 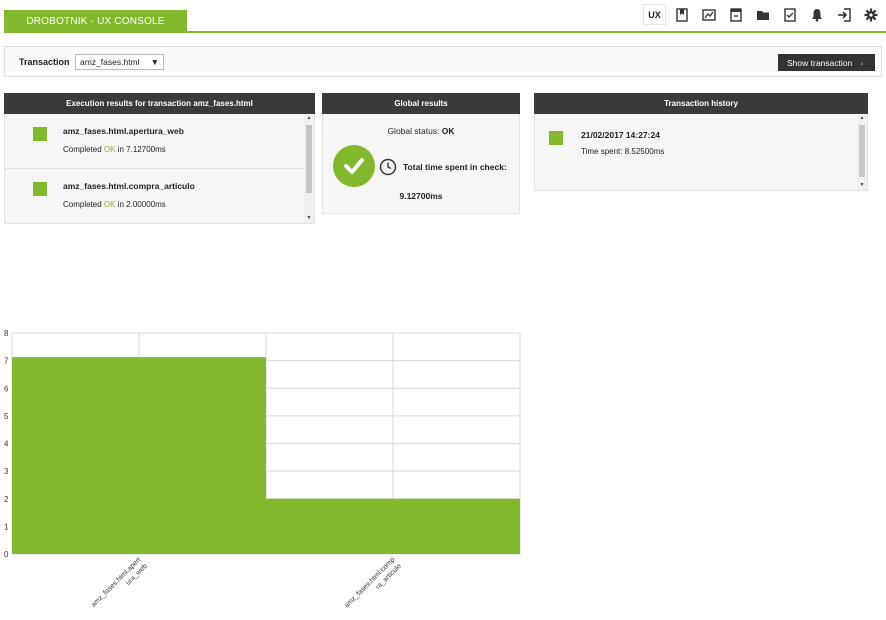 What do you see at coordinates (421, 131) in the screenshot?
I see `global-status: Global status: OK` at bounding box center [421, 131].